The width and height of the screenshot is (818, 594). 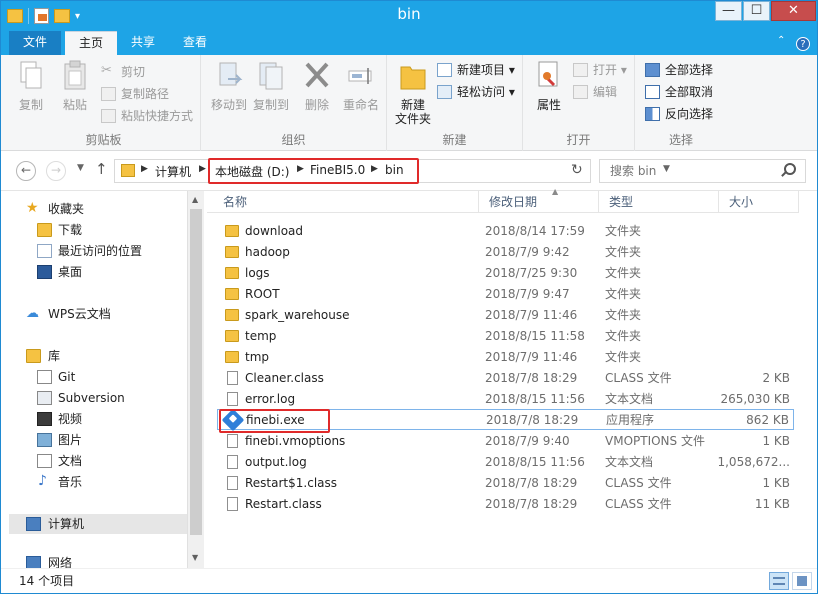 I want to click on nav-item-documents: 文档, so click(x=94, y=461).